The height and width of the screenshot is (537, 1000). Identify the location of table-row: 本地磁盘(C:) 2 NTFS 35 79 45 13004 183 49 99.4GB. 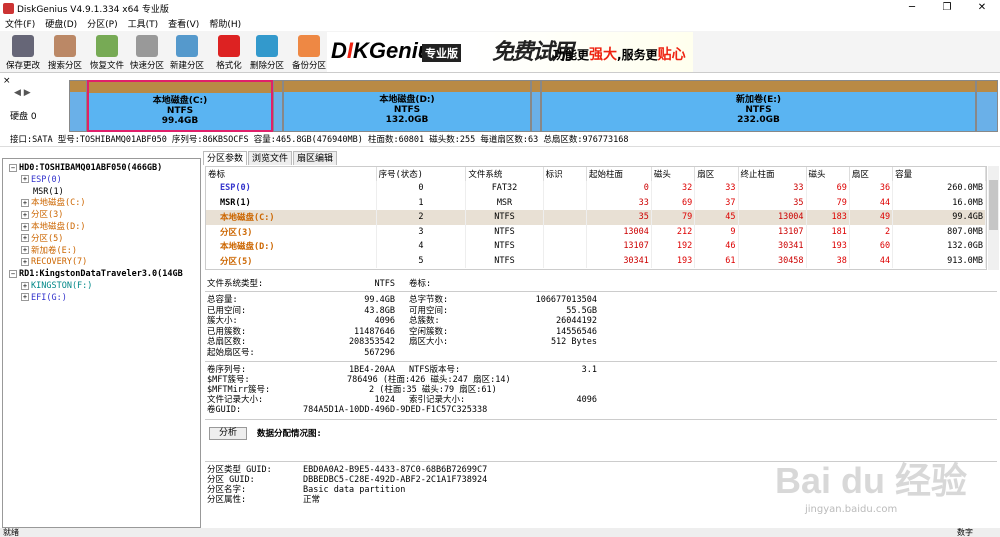
(596, 217).